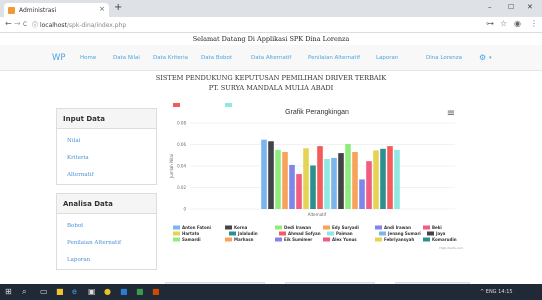 This screenshot has height=300, width=542. I want to click on settings-gear-icon: ⚙, so click(482, 57).